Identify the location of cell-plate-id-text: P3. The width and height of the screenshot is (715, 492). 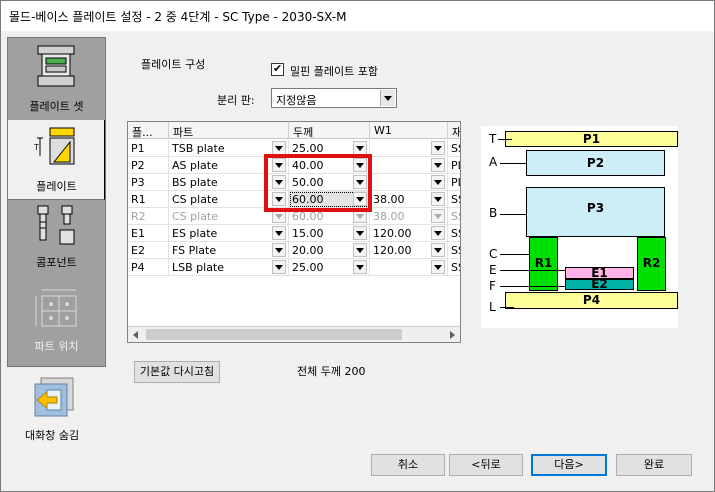
(138, 182).